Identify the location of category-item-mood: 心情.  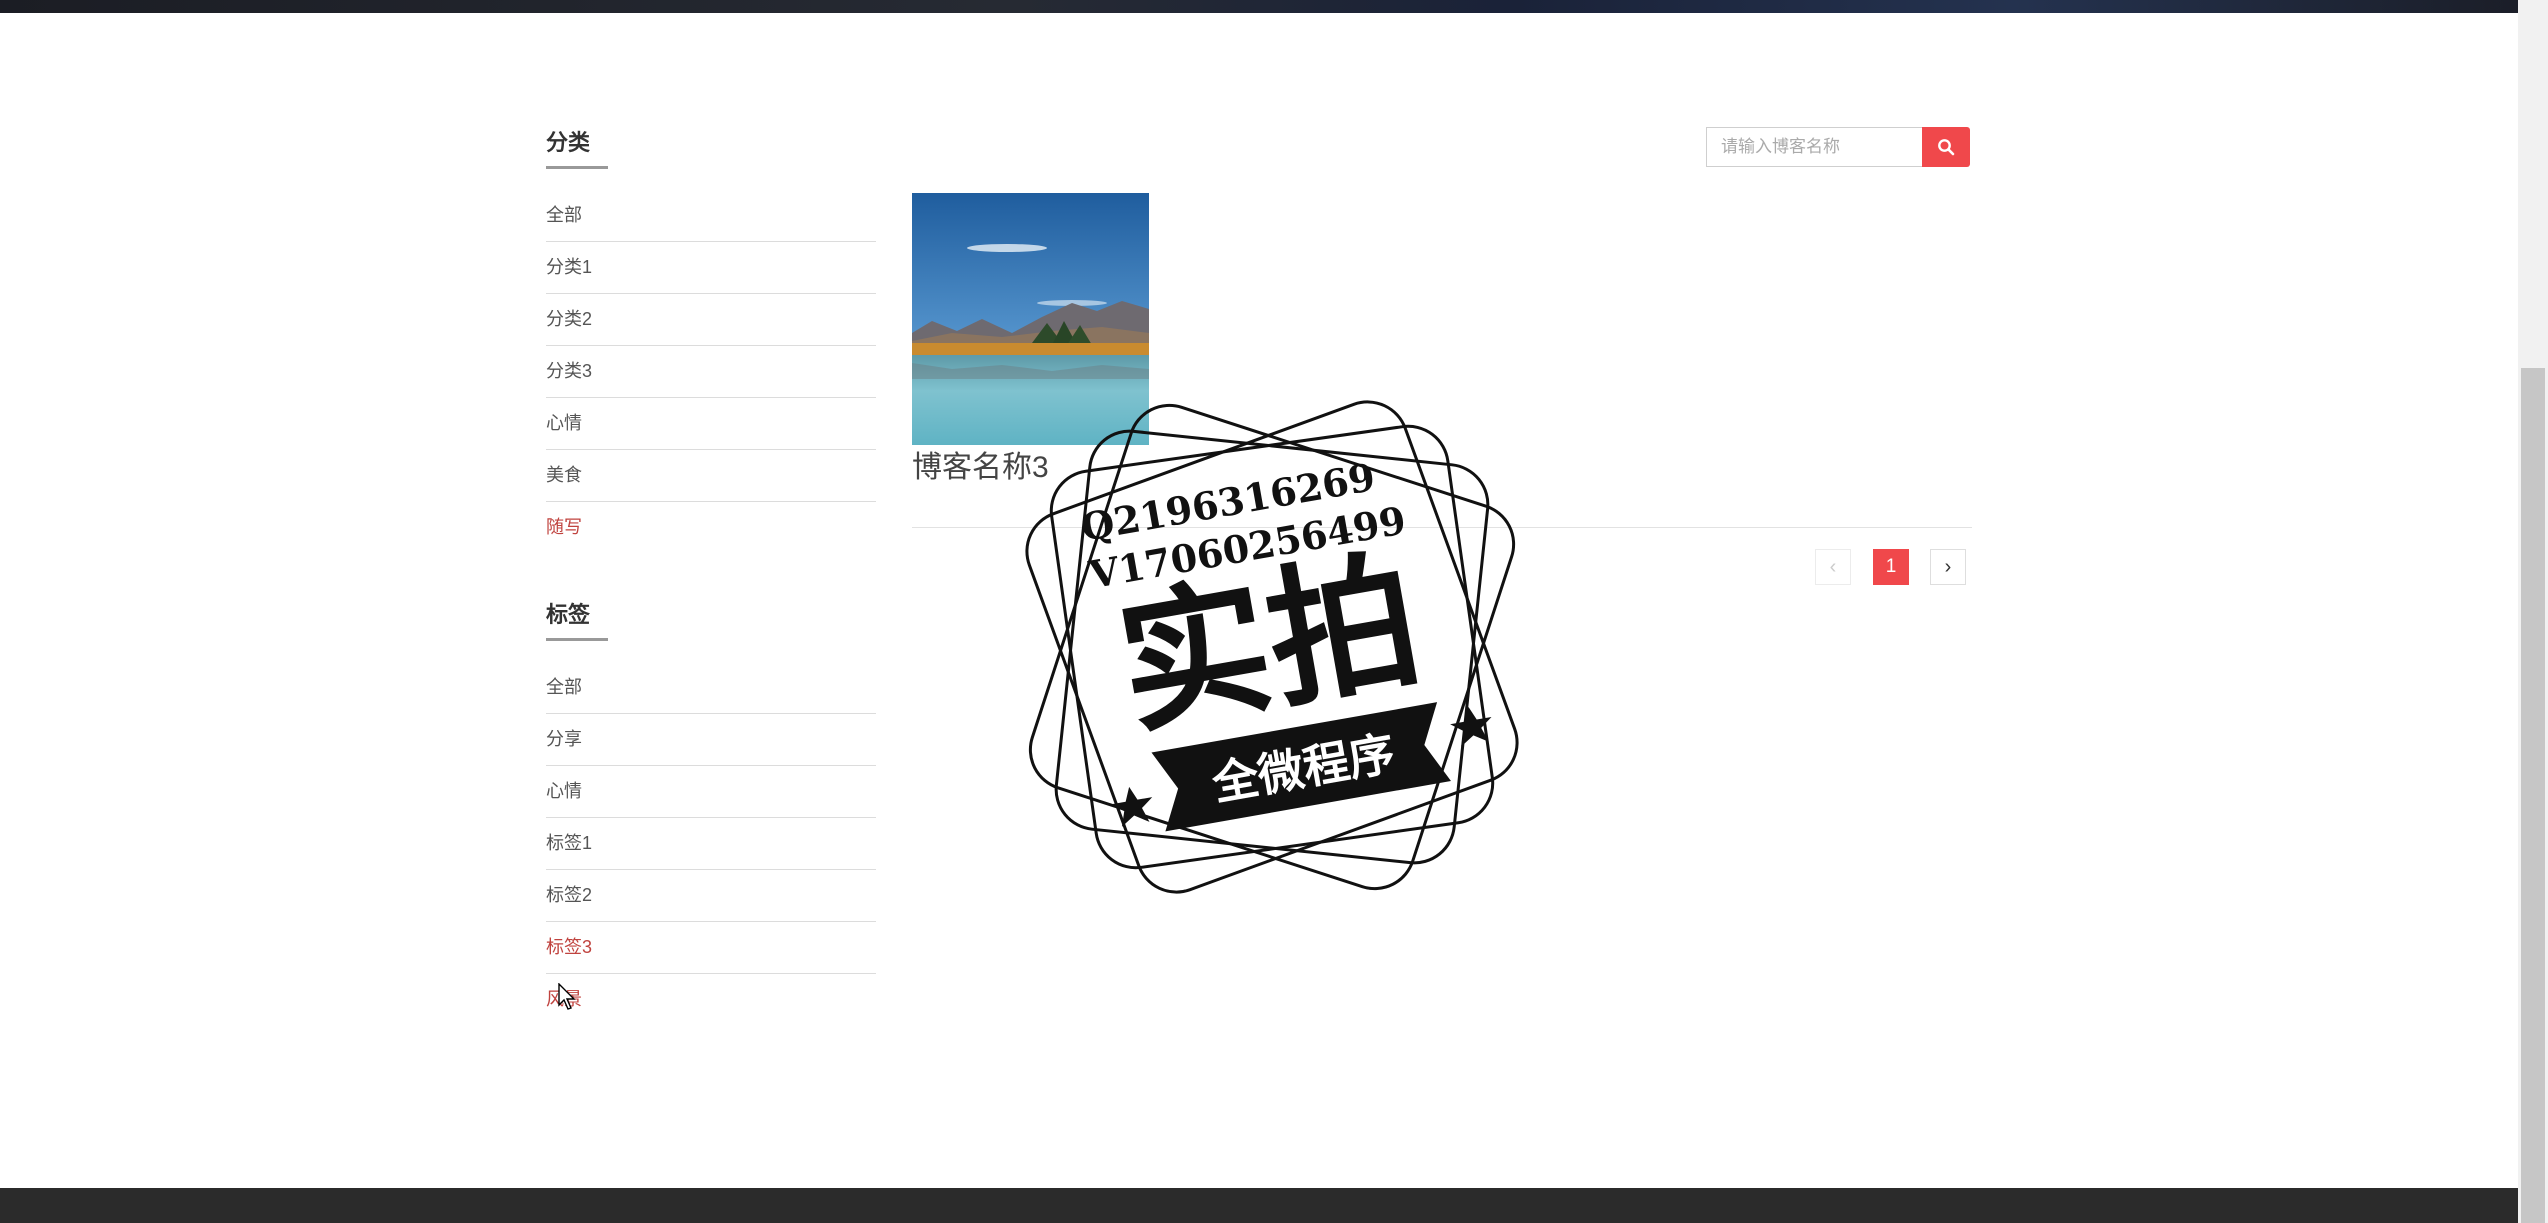
(711, 424).